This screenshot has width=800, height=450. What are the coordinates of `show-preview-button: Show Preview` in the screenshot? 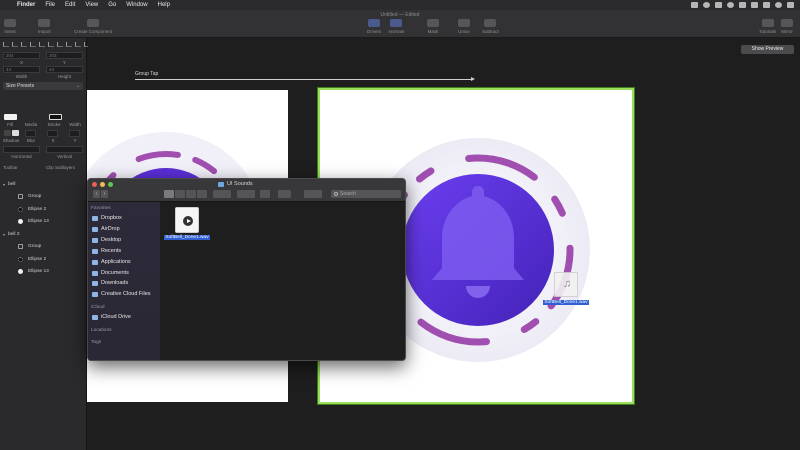 It's located at (767, 49).